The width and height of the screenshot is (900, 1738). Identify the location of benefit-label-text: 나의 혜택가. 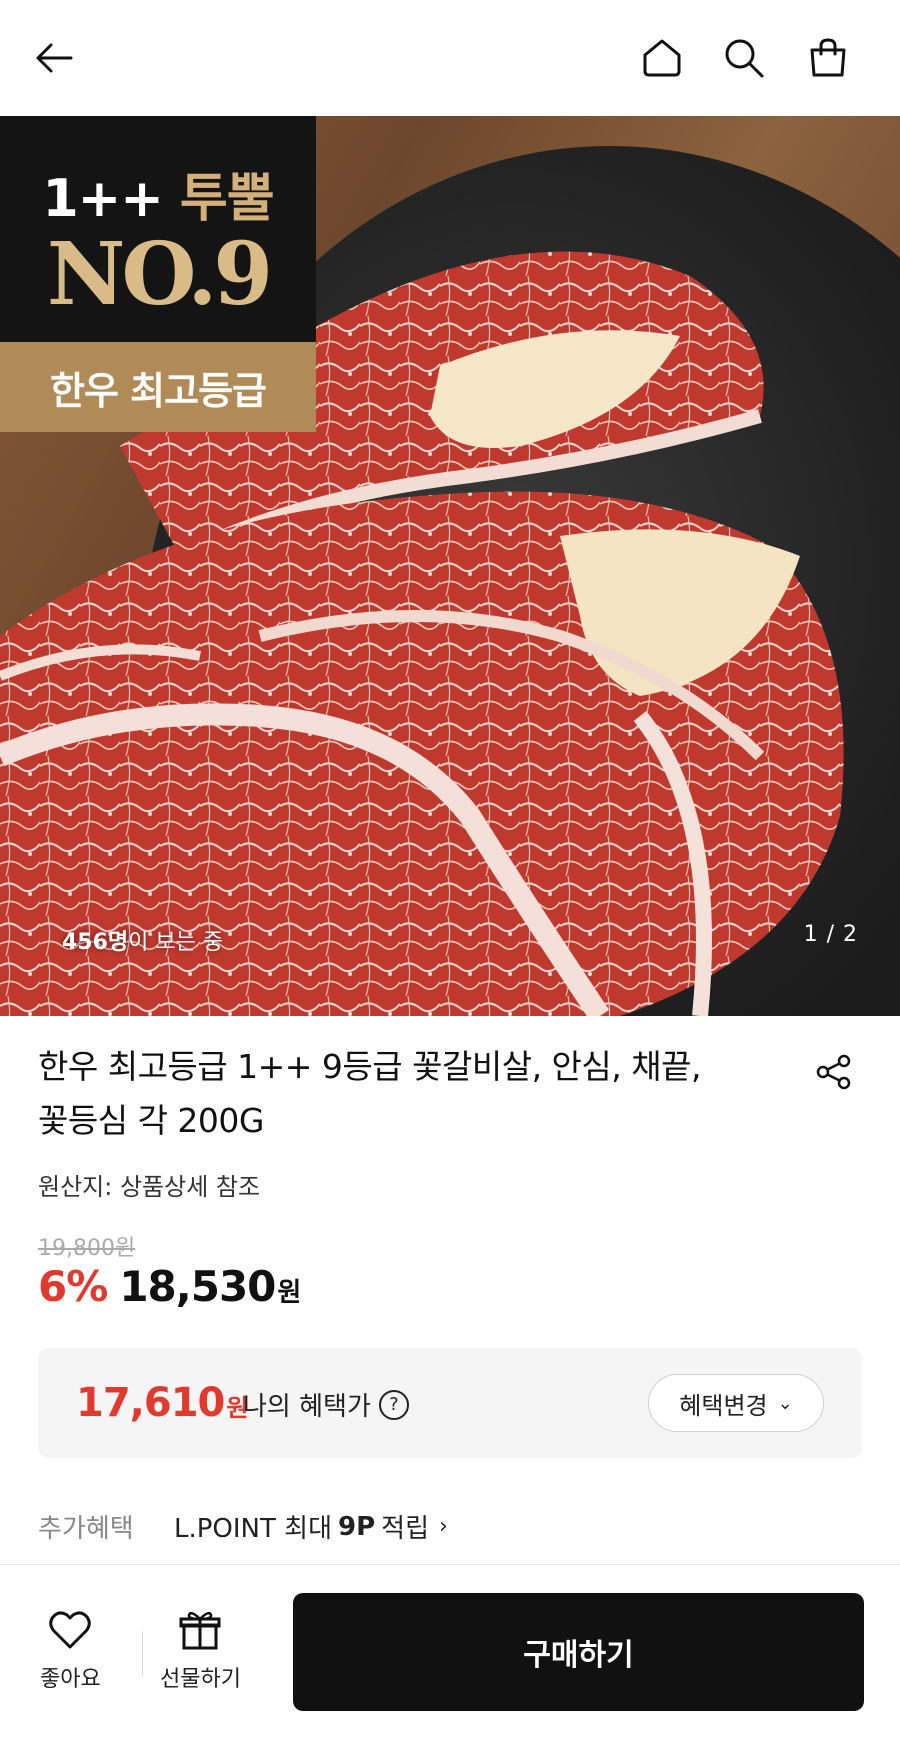
(307, 1407).